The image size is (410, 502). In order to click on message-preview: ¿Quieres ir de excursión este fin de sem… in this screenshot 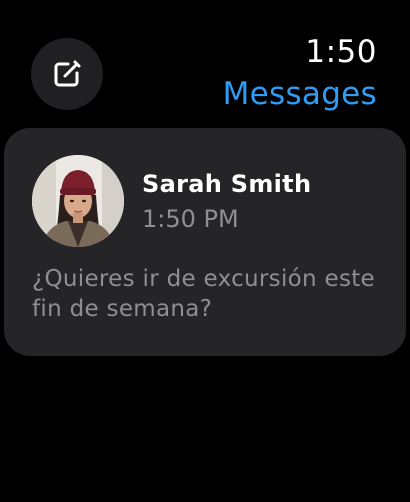, I will do `click(204, 294)`.